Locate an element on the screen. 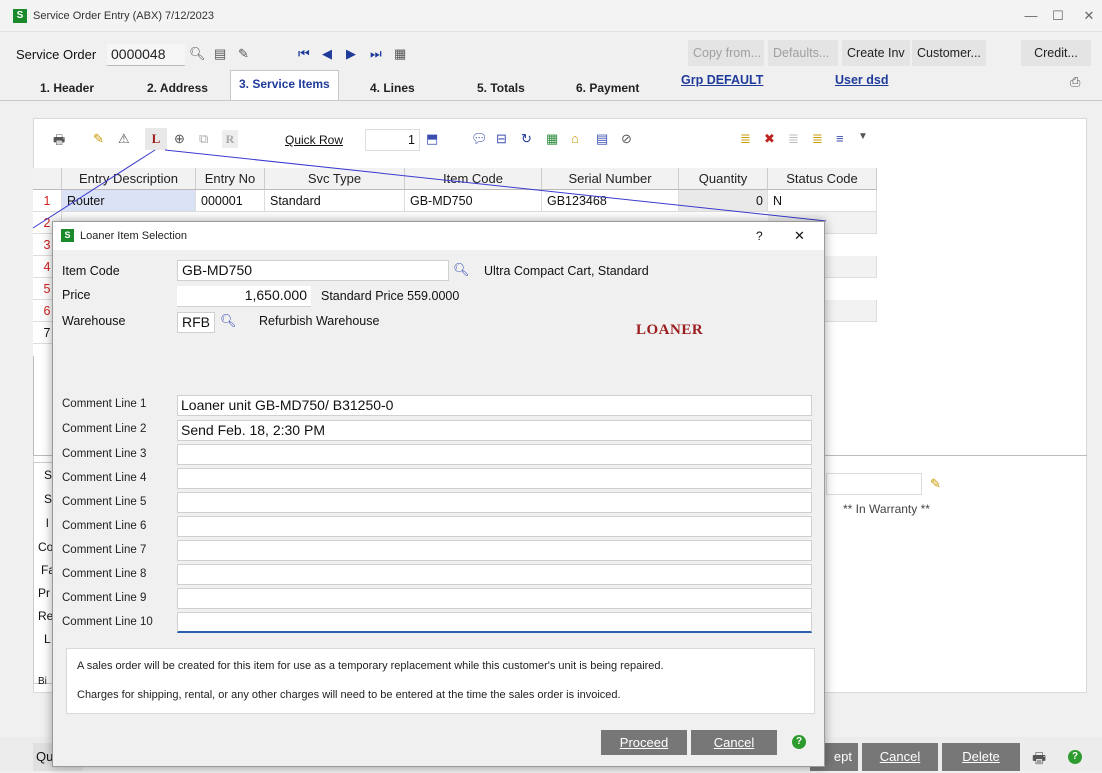 This screenshot has height=773, width=1102. comment-label-4: Comment Line 4 is located at coordinates (104, 478).